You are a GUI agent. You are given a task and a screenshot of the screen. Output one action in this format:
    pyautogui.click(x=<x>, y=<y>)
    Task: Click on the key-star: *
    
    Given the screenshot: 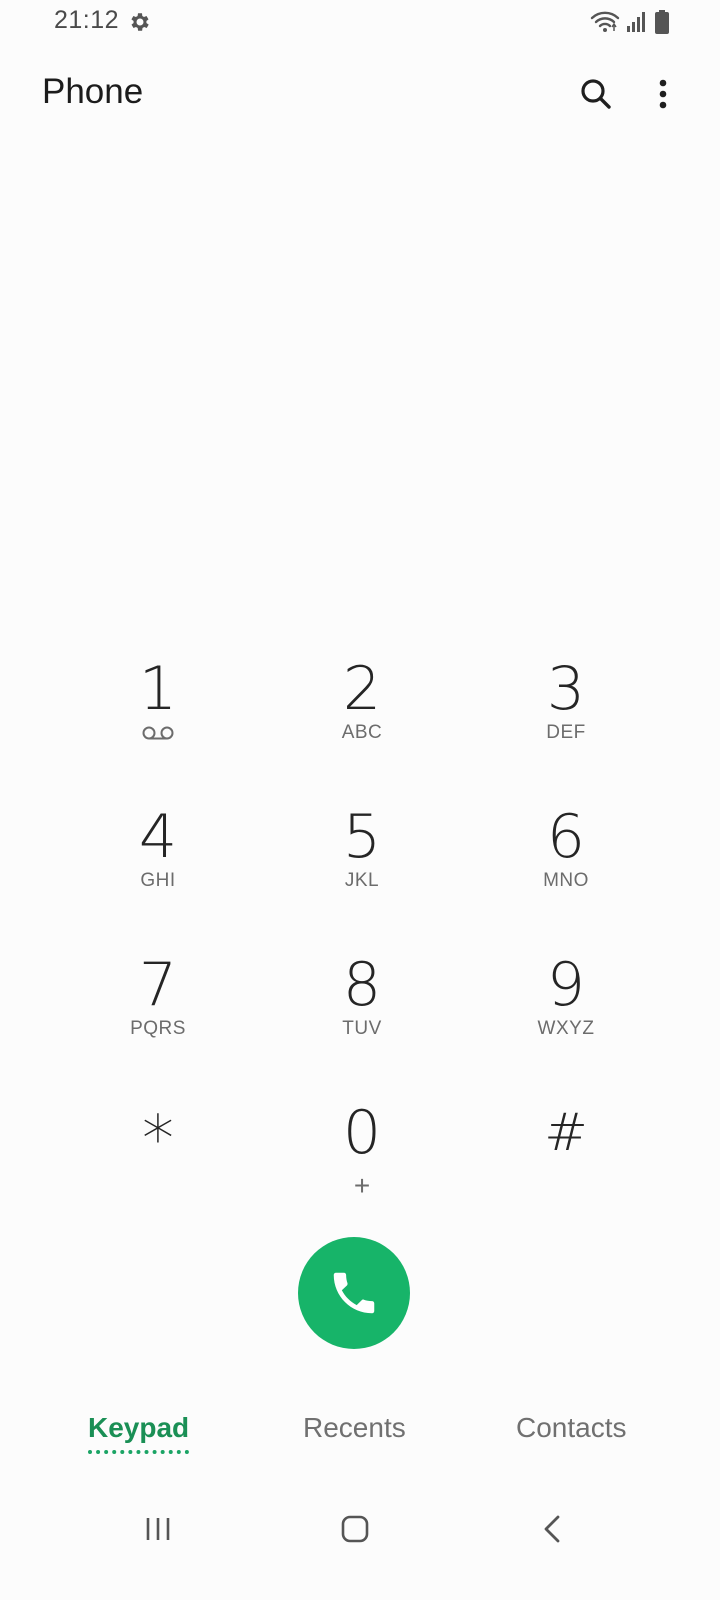 What is the action you would take?
    pyautogui.click(x=158, y=1168)
    